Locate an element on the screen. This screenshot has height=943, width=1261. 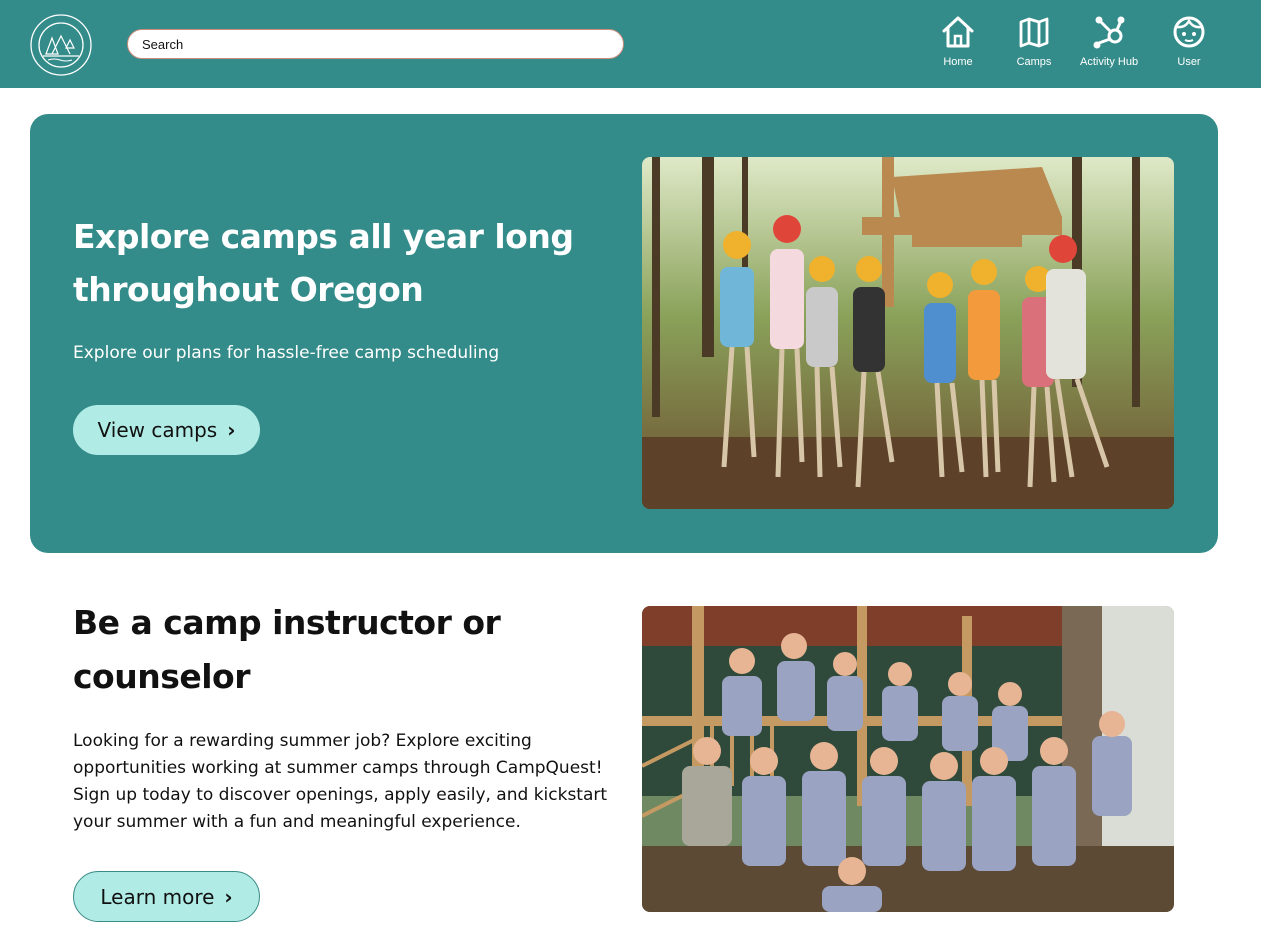
nav-home: Home is located at coordinates (958, 41).